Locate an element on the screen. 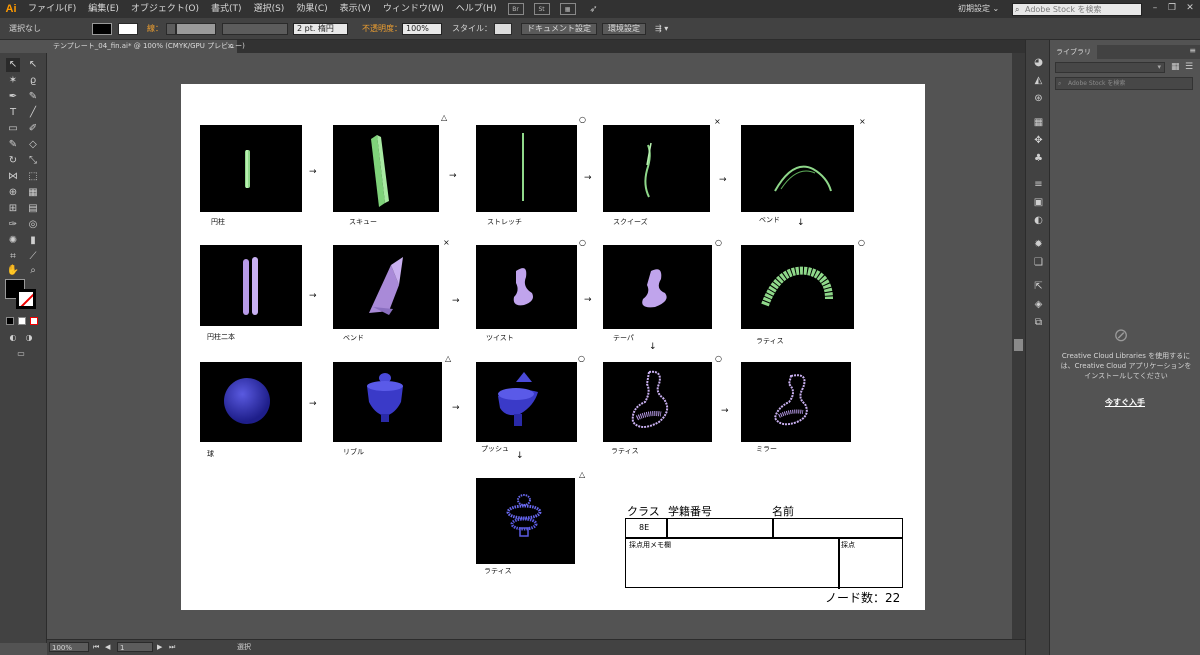  gradient-tool-icon: ▤ is located at coordinates (33, 209).